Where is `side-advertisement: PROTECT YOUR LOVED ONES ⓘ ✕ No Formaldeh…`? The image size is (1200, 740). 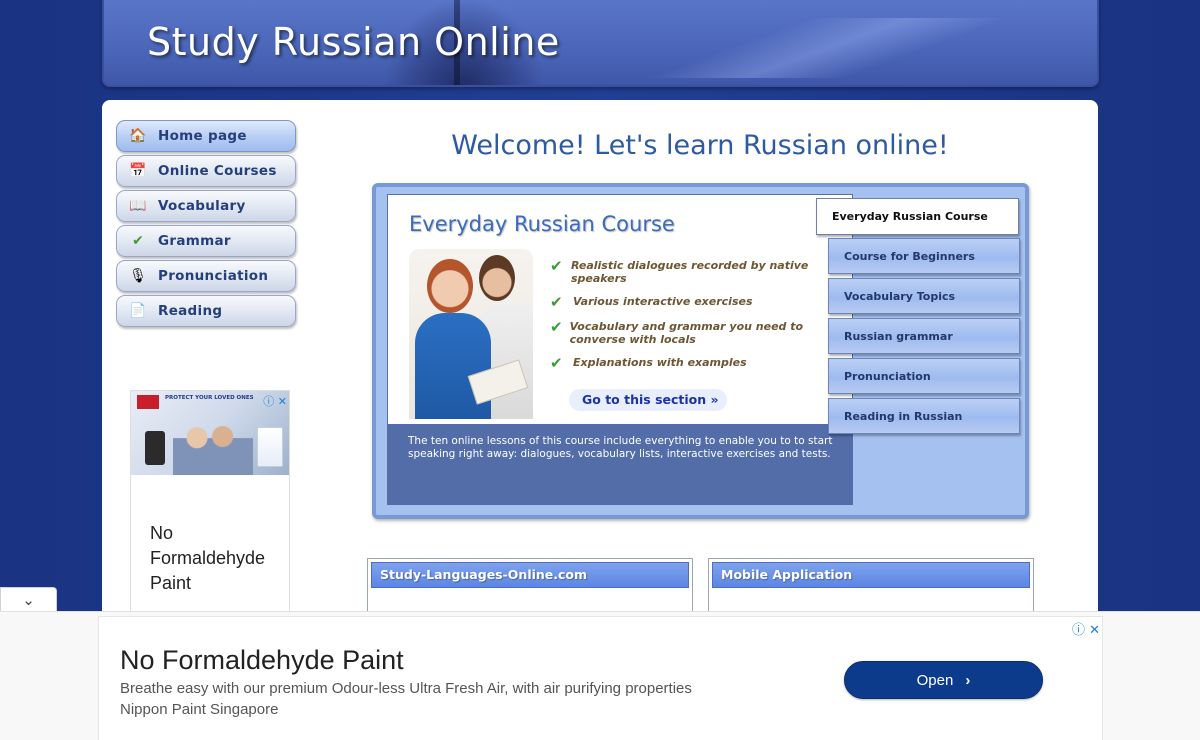 side-advertisement: PROTECT YOUR LOVED ONES ⓘ ✕ No Formaldeh… is located at coordinates (210, 505).